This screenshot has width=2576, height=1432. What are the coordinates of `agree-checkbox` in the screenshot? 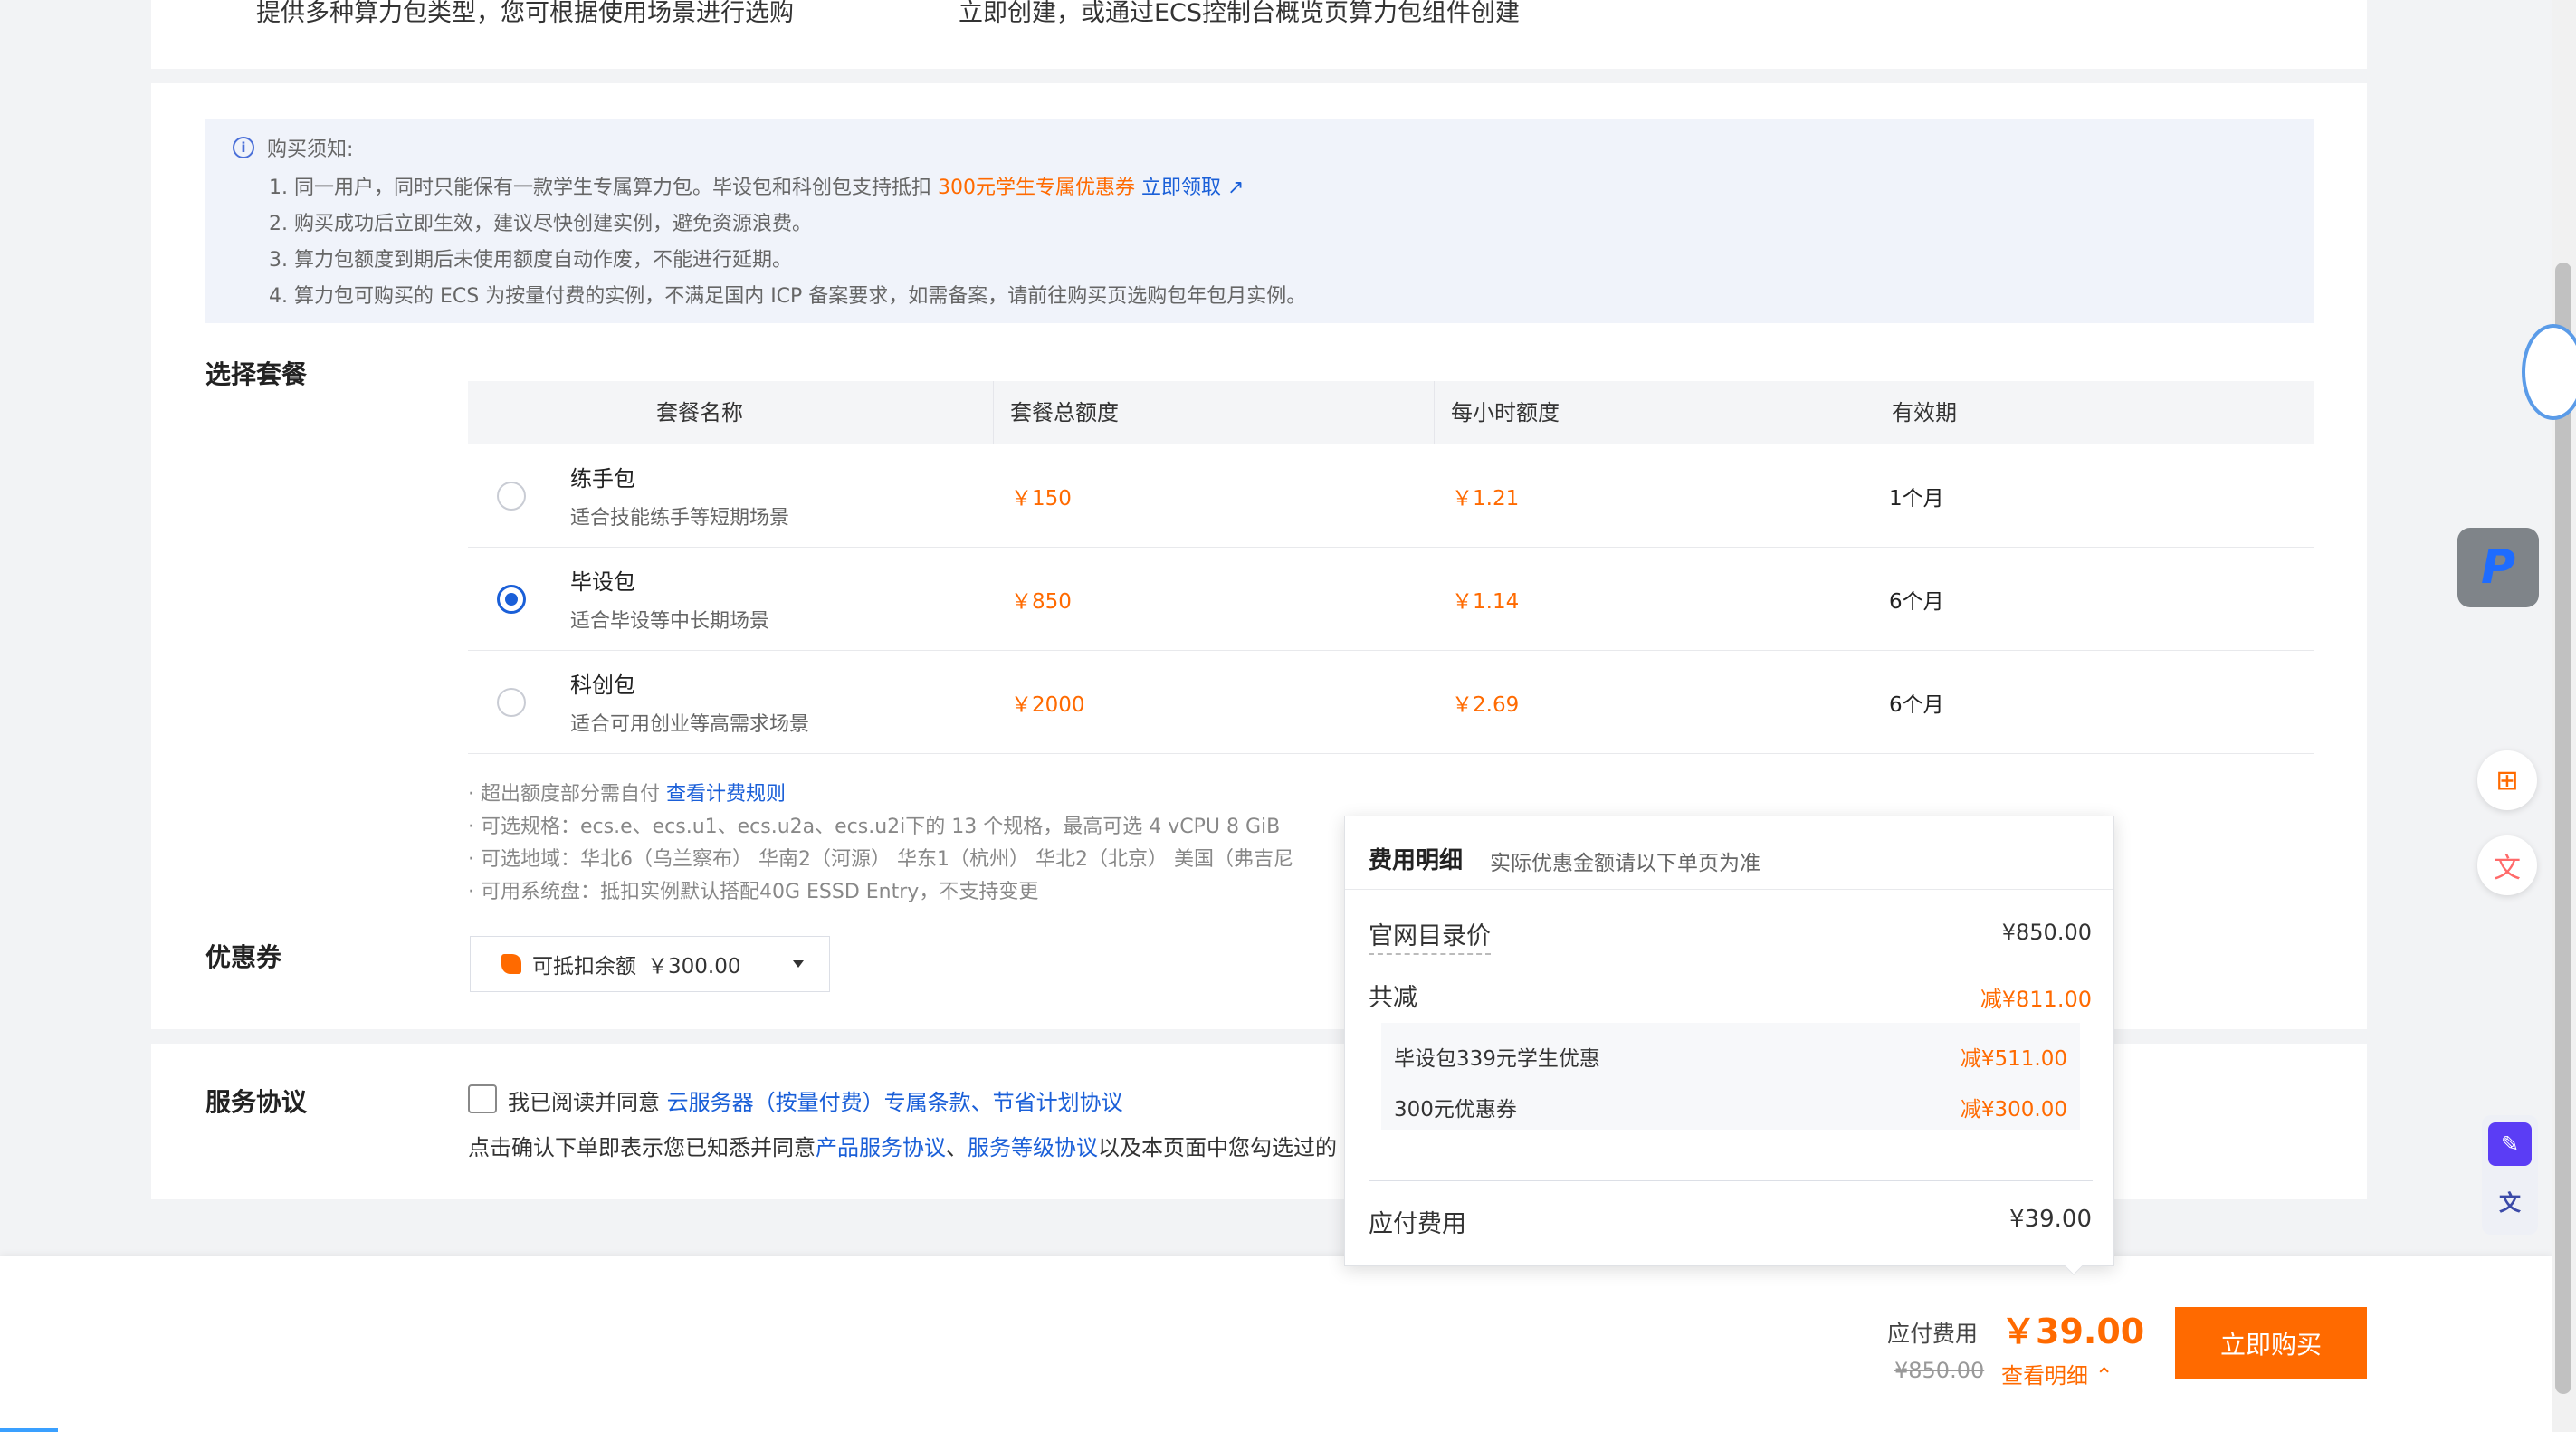 It's located at (483, 1098).